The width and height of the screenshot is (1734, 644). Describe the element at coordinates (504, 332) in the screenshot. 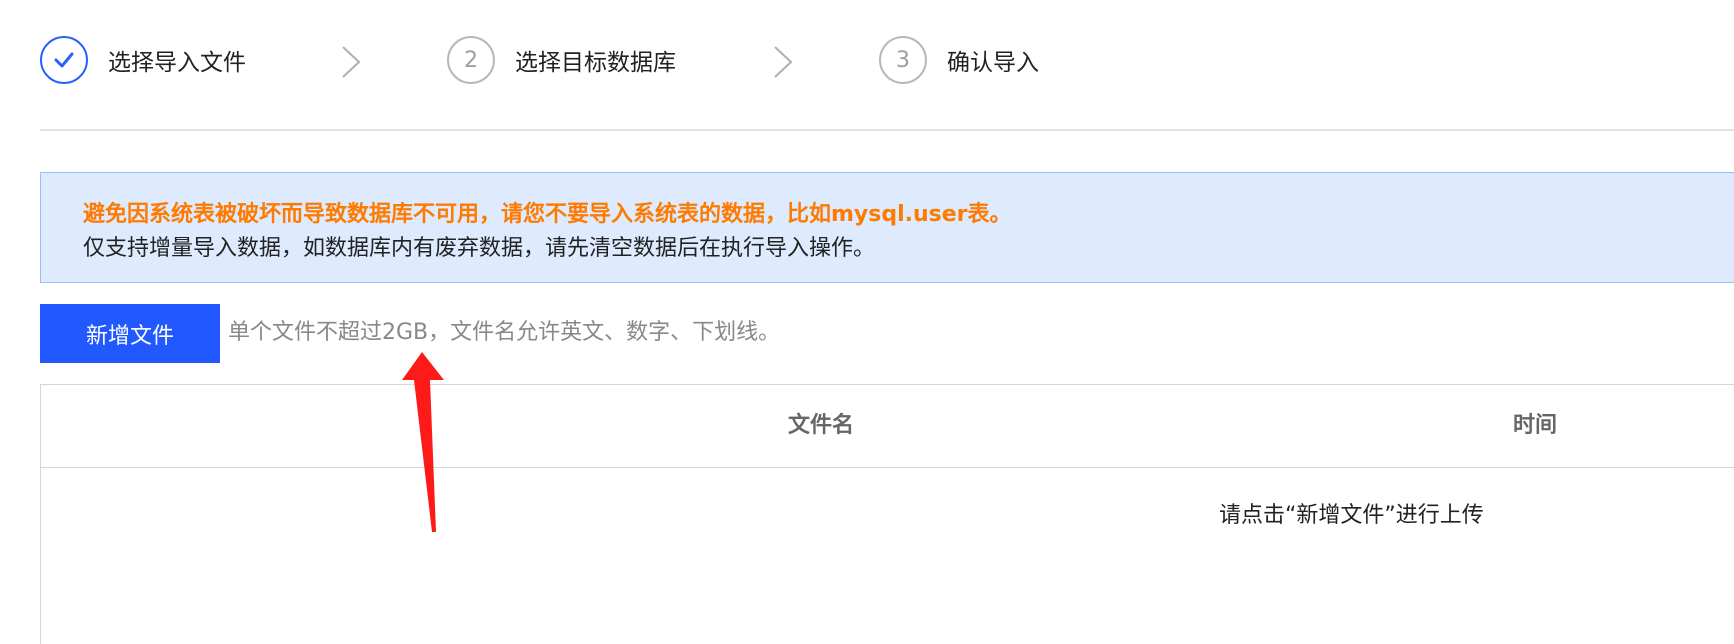

I see `upload-hint: 单个文件不超过2GB，文件名允许英文、数字、下划线。` at that location.